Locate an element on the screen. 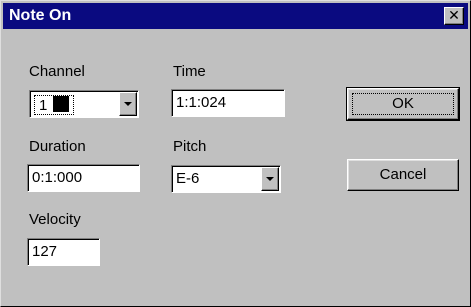 This screenshot has height=307, width=471. duration-label: Duration is located at coordinates (57, 146).